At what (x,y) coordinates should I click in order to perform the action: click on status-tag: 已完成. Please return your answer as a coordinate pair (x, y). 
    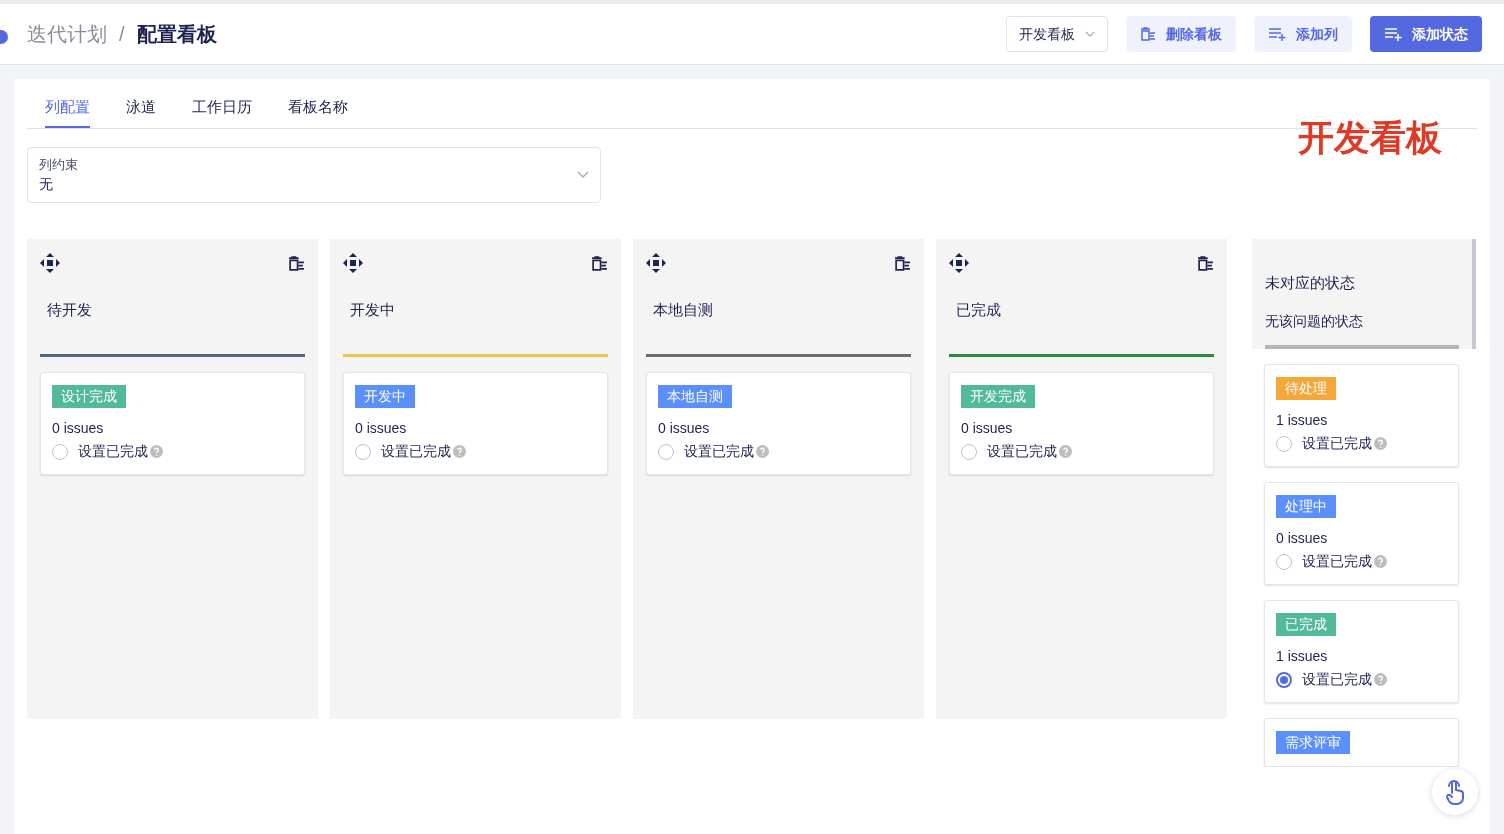
    Looking at the image, I should click on (1306, 624).